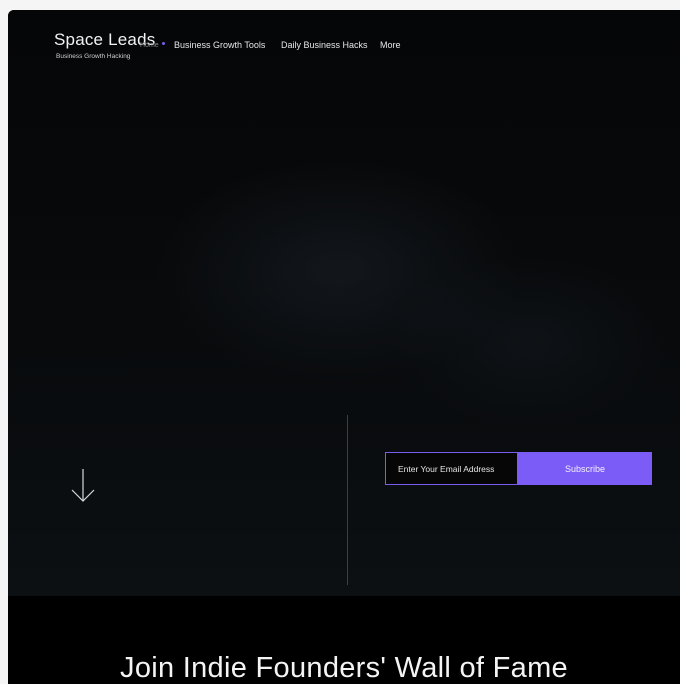 This screenshot has height=684, width=680. I want to click on email-input, so click(451, 468).